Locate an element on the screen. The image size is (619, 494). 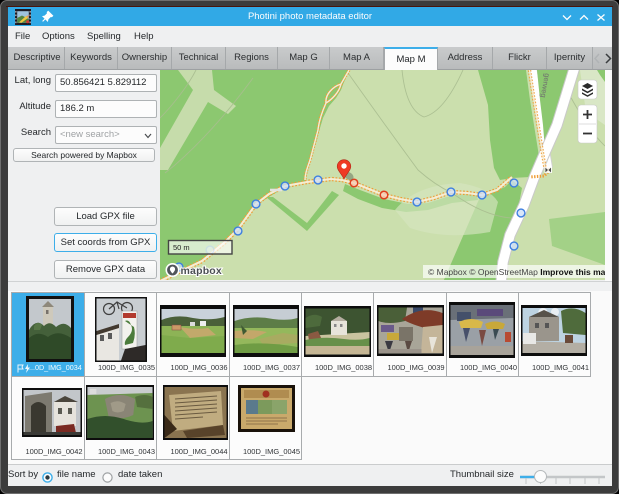
svg-text: 50 m is located at coordinates (181, 247).